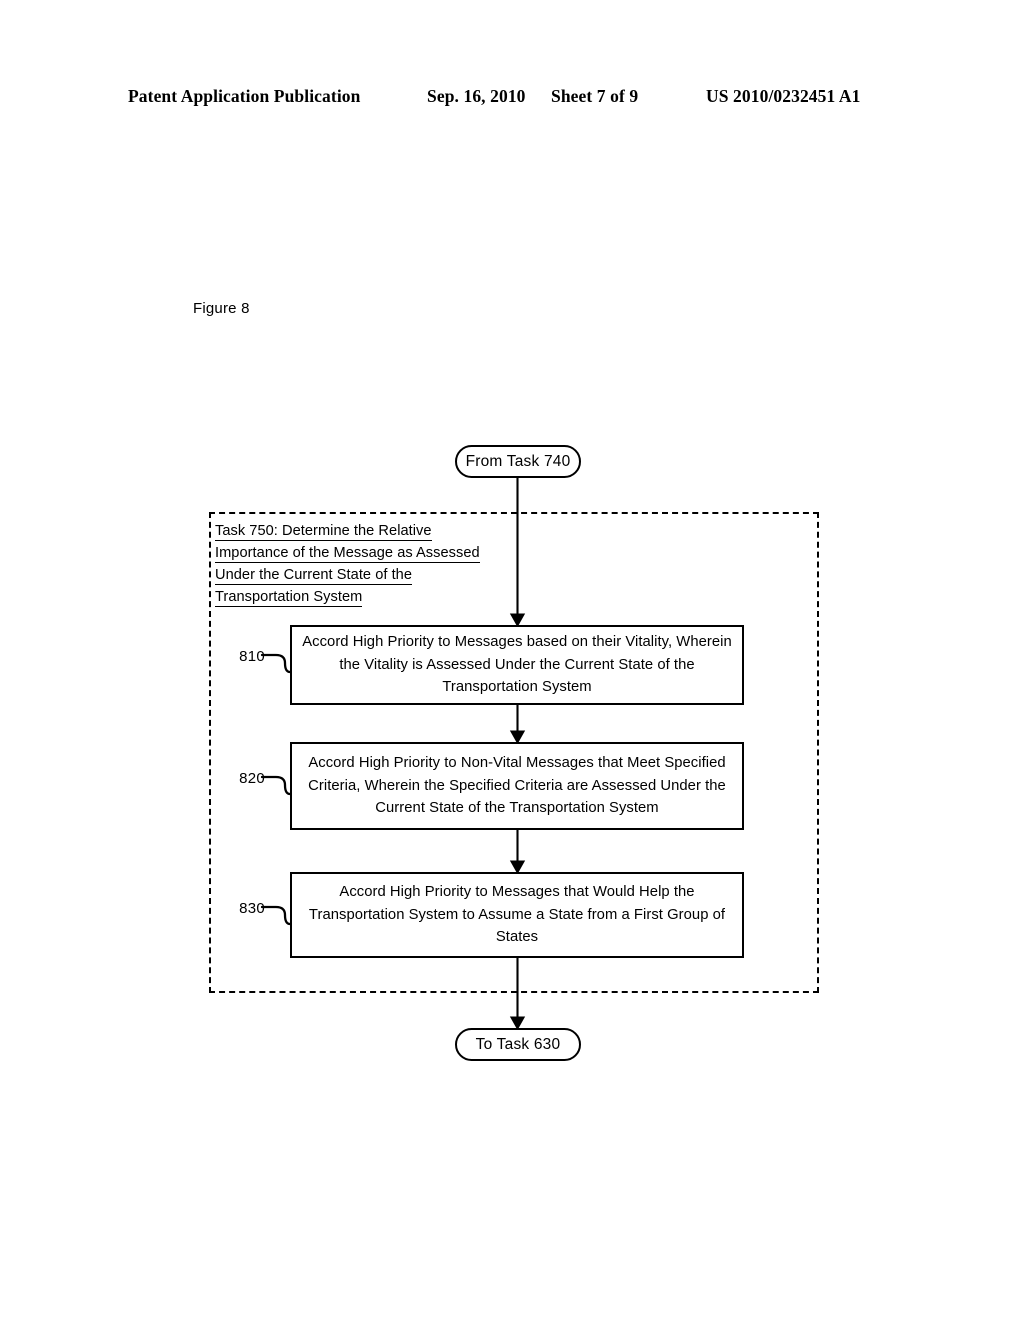  Describe the element at coordinates (518, 461) in the screenshot. I see `terminator-from-task-740: From Task 740` at that location.